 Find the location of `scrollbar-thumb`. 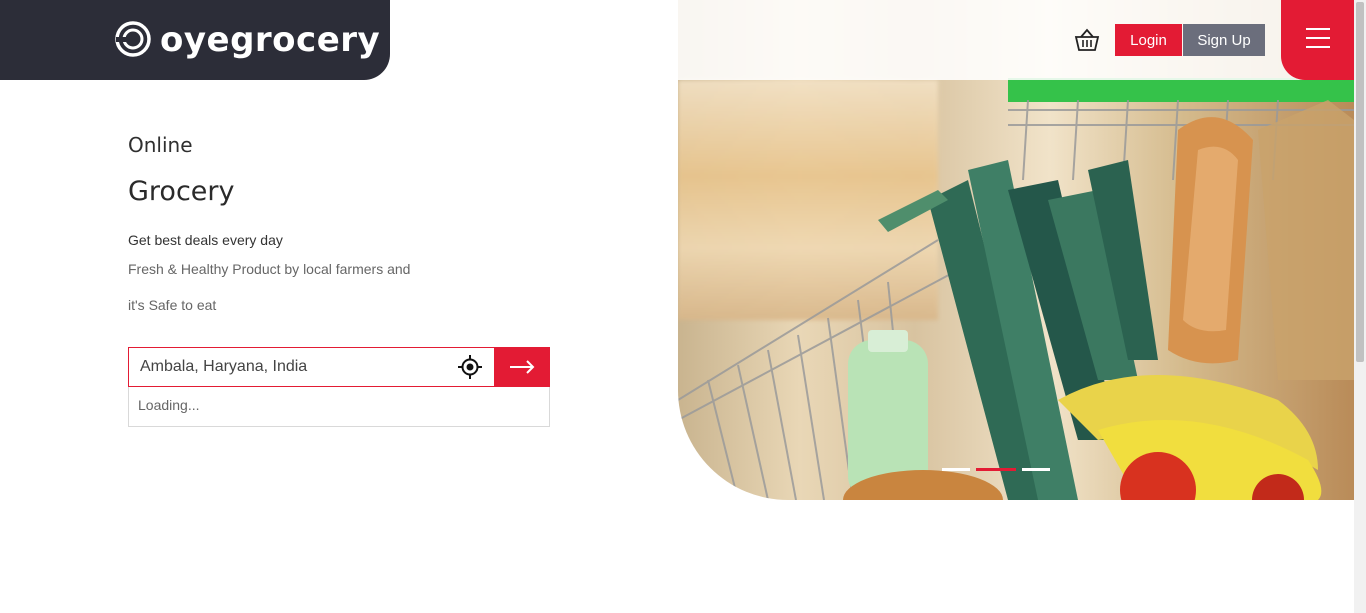

scrollbar-thumb is located at coordinates (1360, 182).